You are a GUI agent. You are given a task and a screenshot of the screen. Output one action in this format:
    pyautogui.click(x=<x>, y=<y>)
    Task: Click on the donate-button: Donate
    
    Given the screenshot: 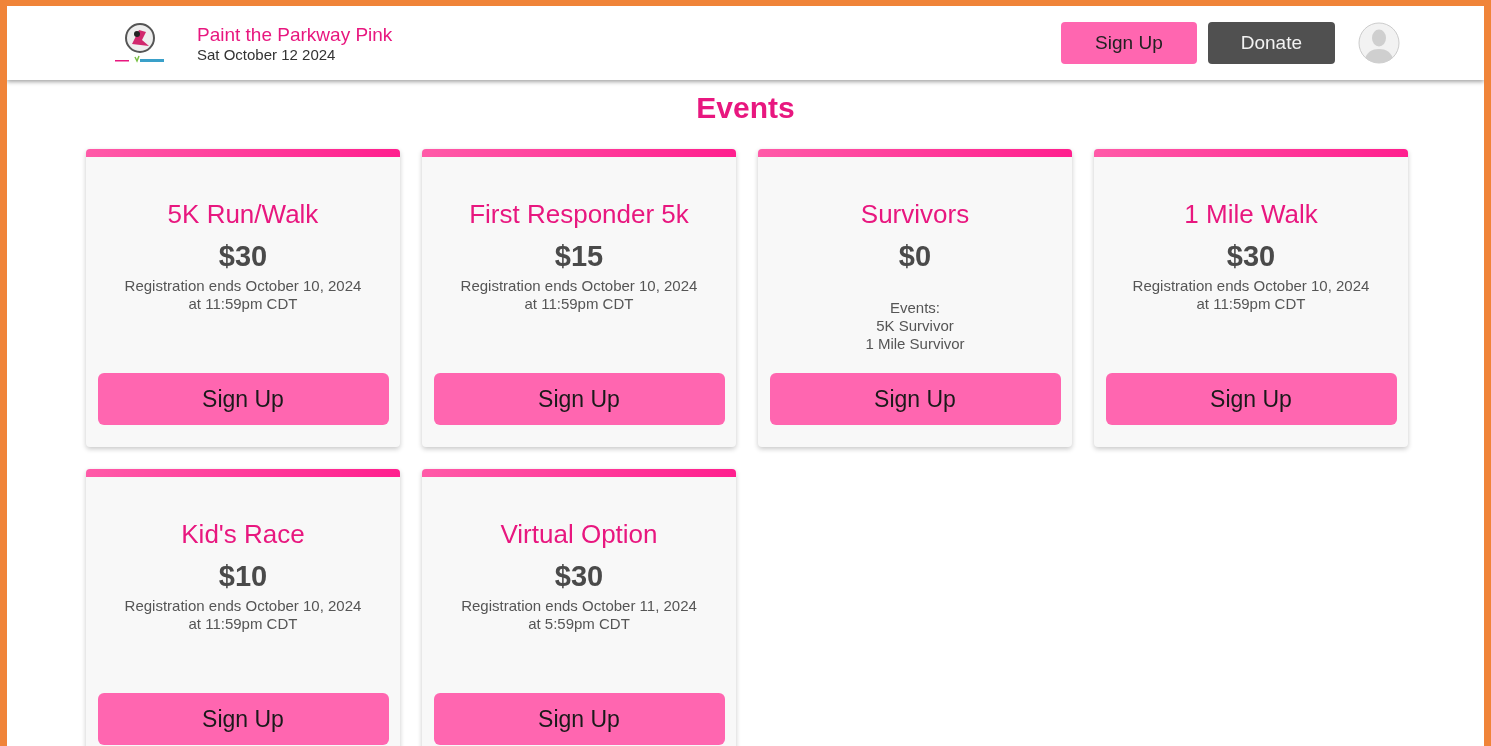 What is the action you would take?
    pyautogui.click(x=1271, y=43)
    